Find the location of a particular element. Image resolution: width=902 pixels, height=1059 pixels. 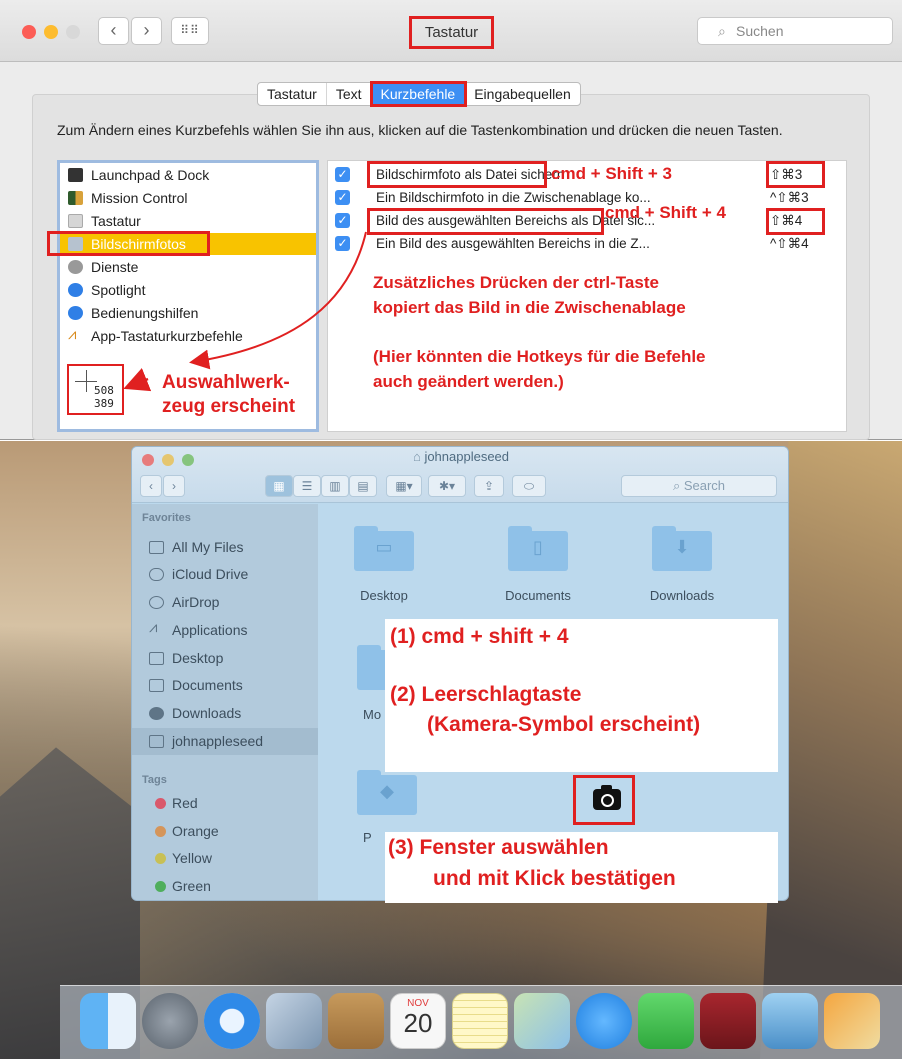

annotation-arrows is located at coordinates (245, 311).